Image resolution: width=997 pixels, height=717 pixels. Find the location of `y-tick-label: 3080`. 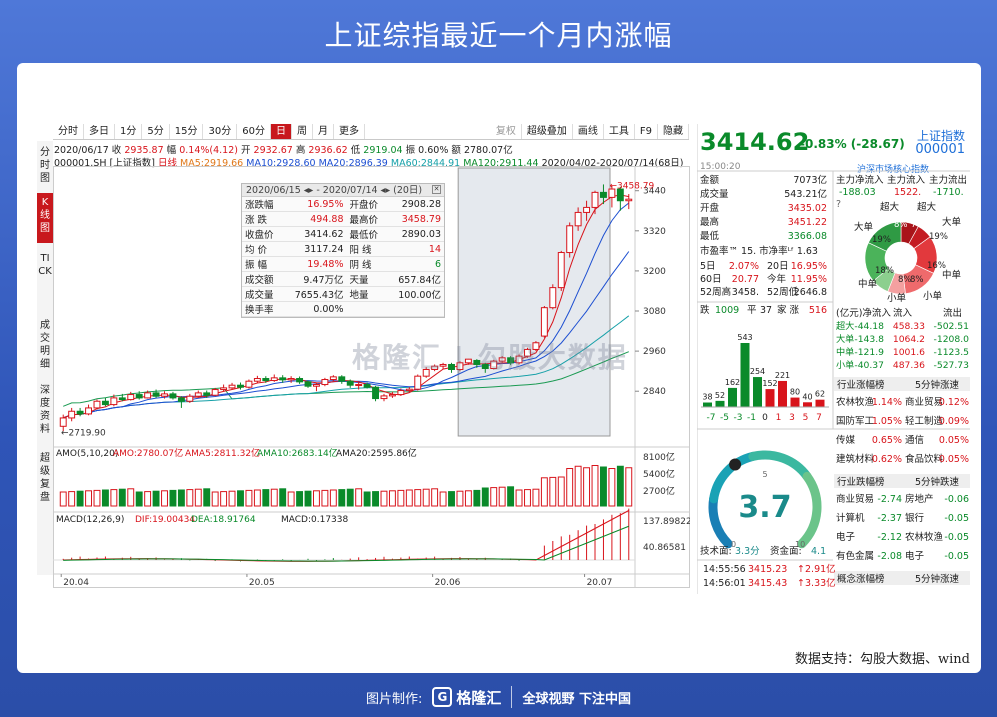

y-tick-label: 3080 is located at coordinates (654, 312).